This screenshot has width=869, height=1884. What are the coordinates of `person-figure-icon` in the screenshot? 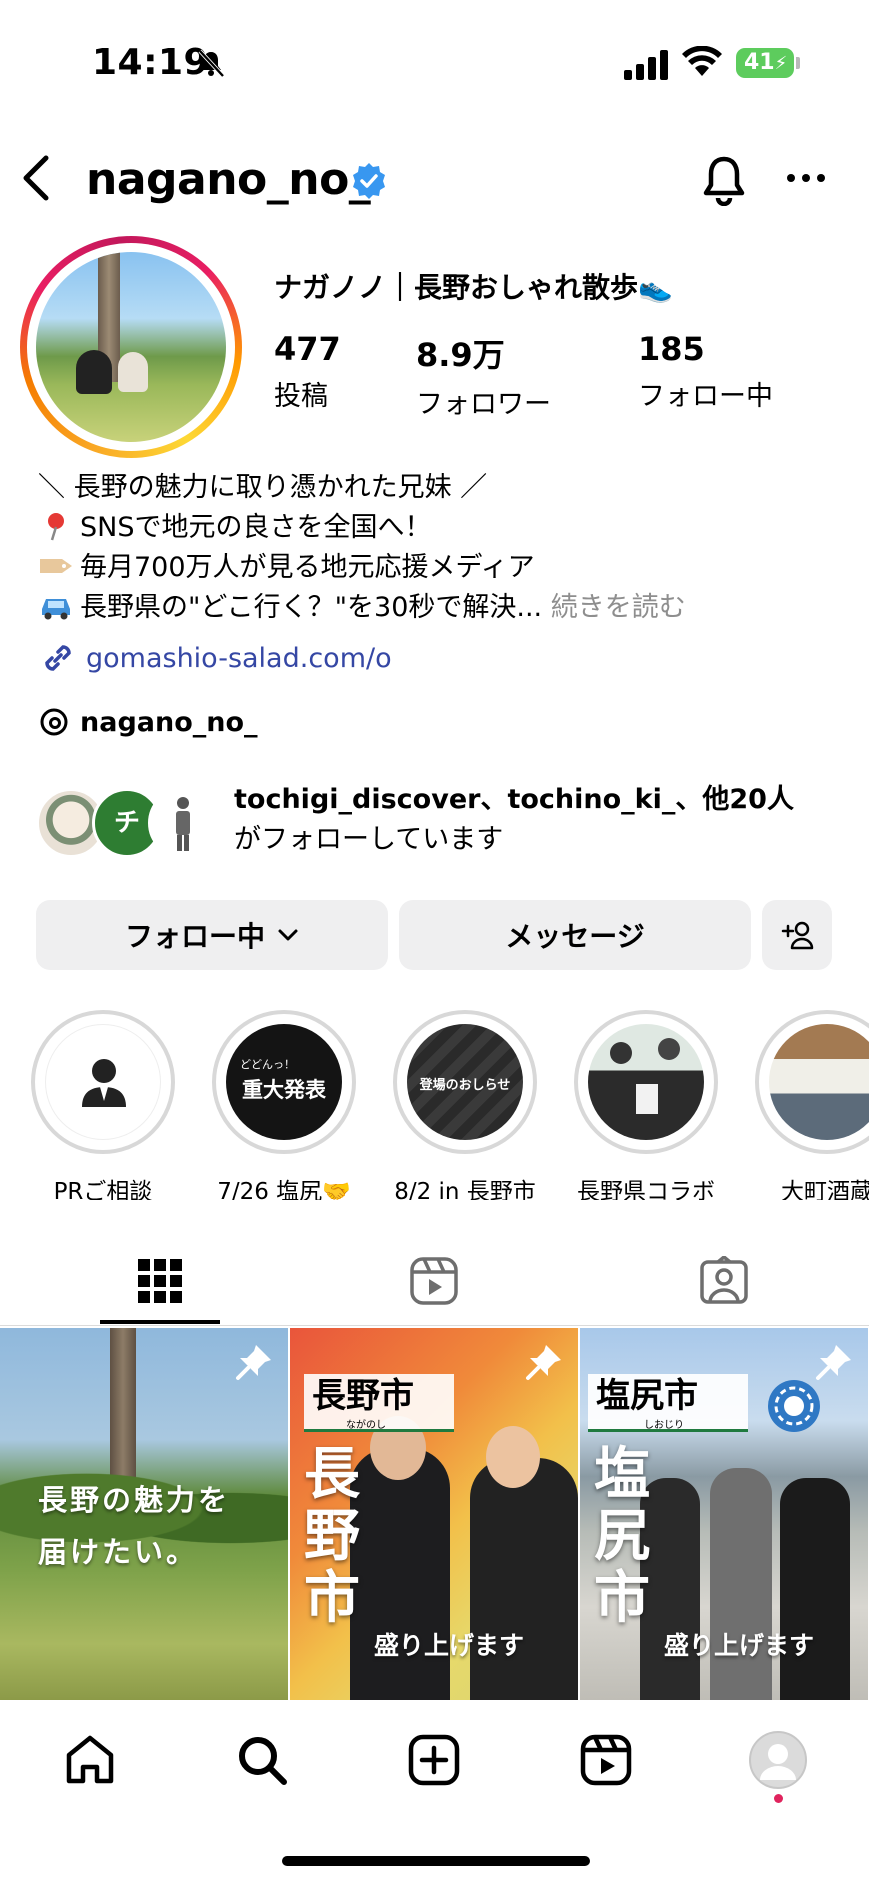 It's located at (183, 824).